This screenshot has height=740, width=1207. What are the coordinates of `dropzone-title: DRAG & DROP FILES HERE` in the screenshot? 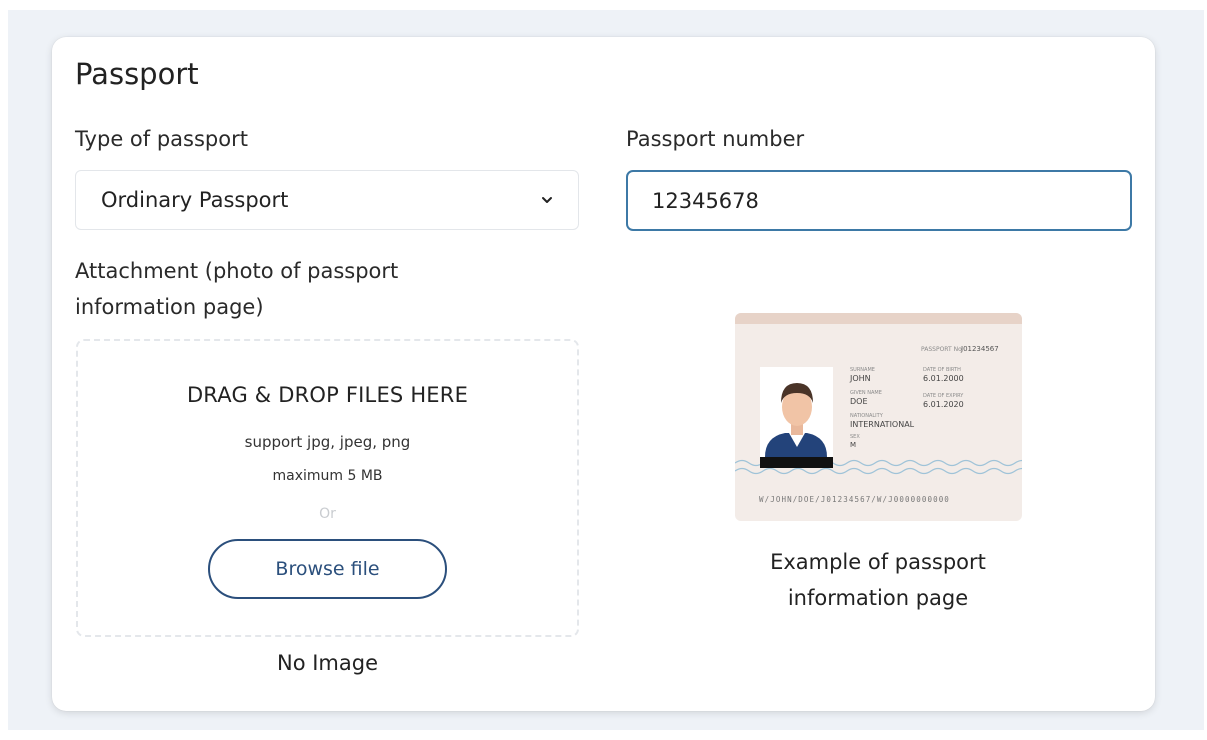 It's located at (327, 395).